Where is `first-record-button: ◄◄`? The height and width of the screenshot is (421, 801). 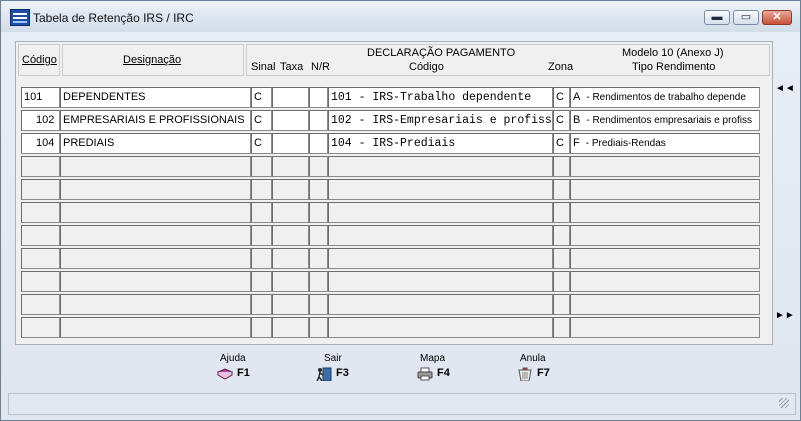
first-record-button: ◄◄ is located at coordinates (785, 88).